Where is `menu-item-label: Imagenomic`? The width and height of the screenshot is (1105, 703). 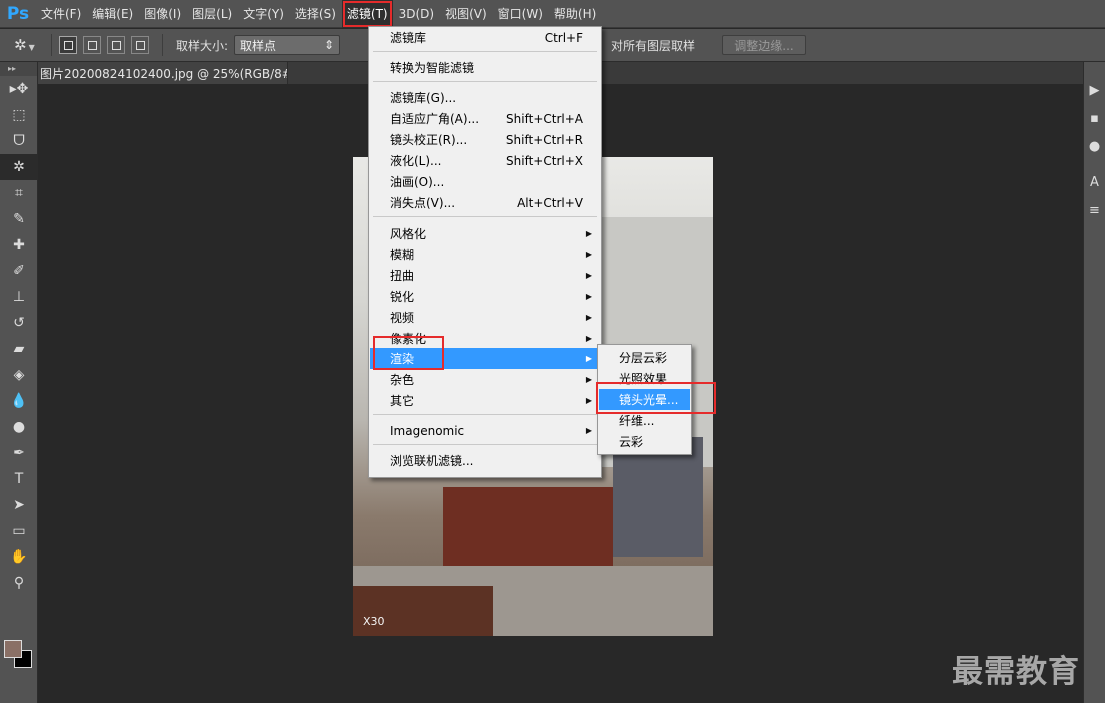 menu-item-label: Imagenomic is located at coordinates (427, 430).